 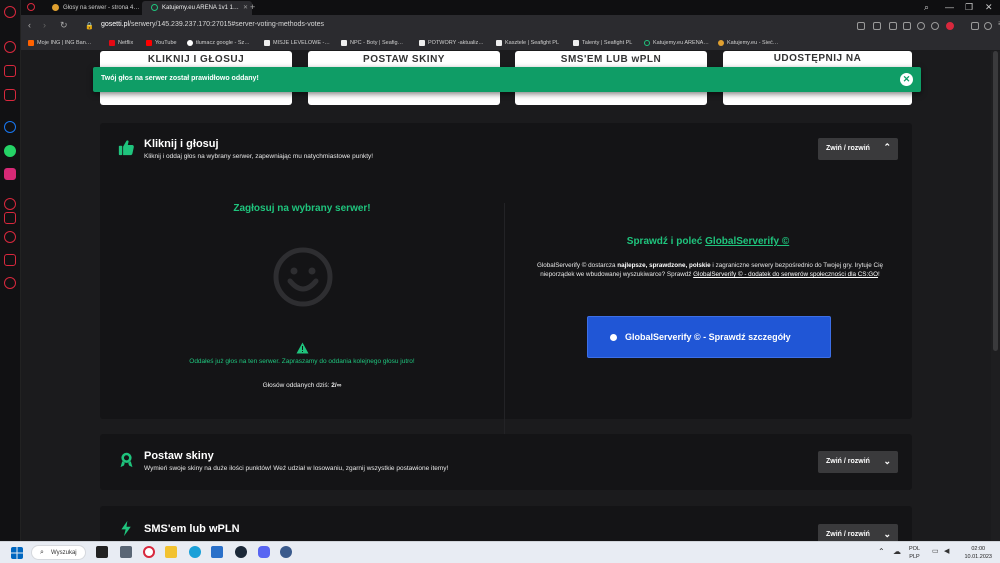 I want to click on button-label: GlobalServerify © - Sprawdź szczegóły, so click(x=708, y=337).